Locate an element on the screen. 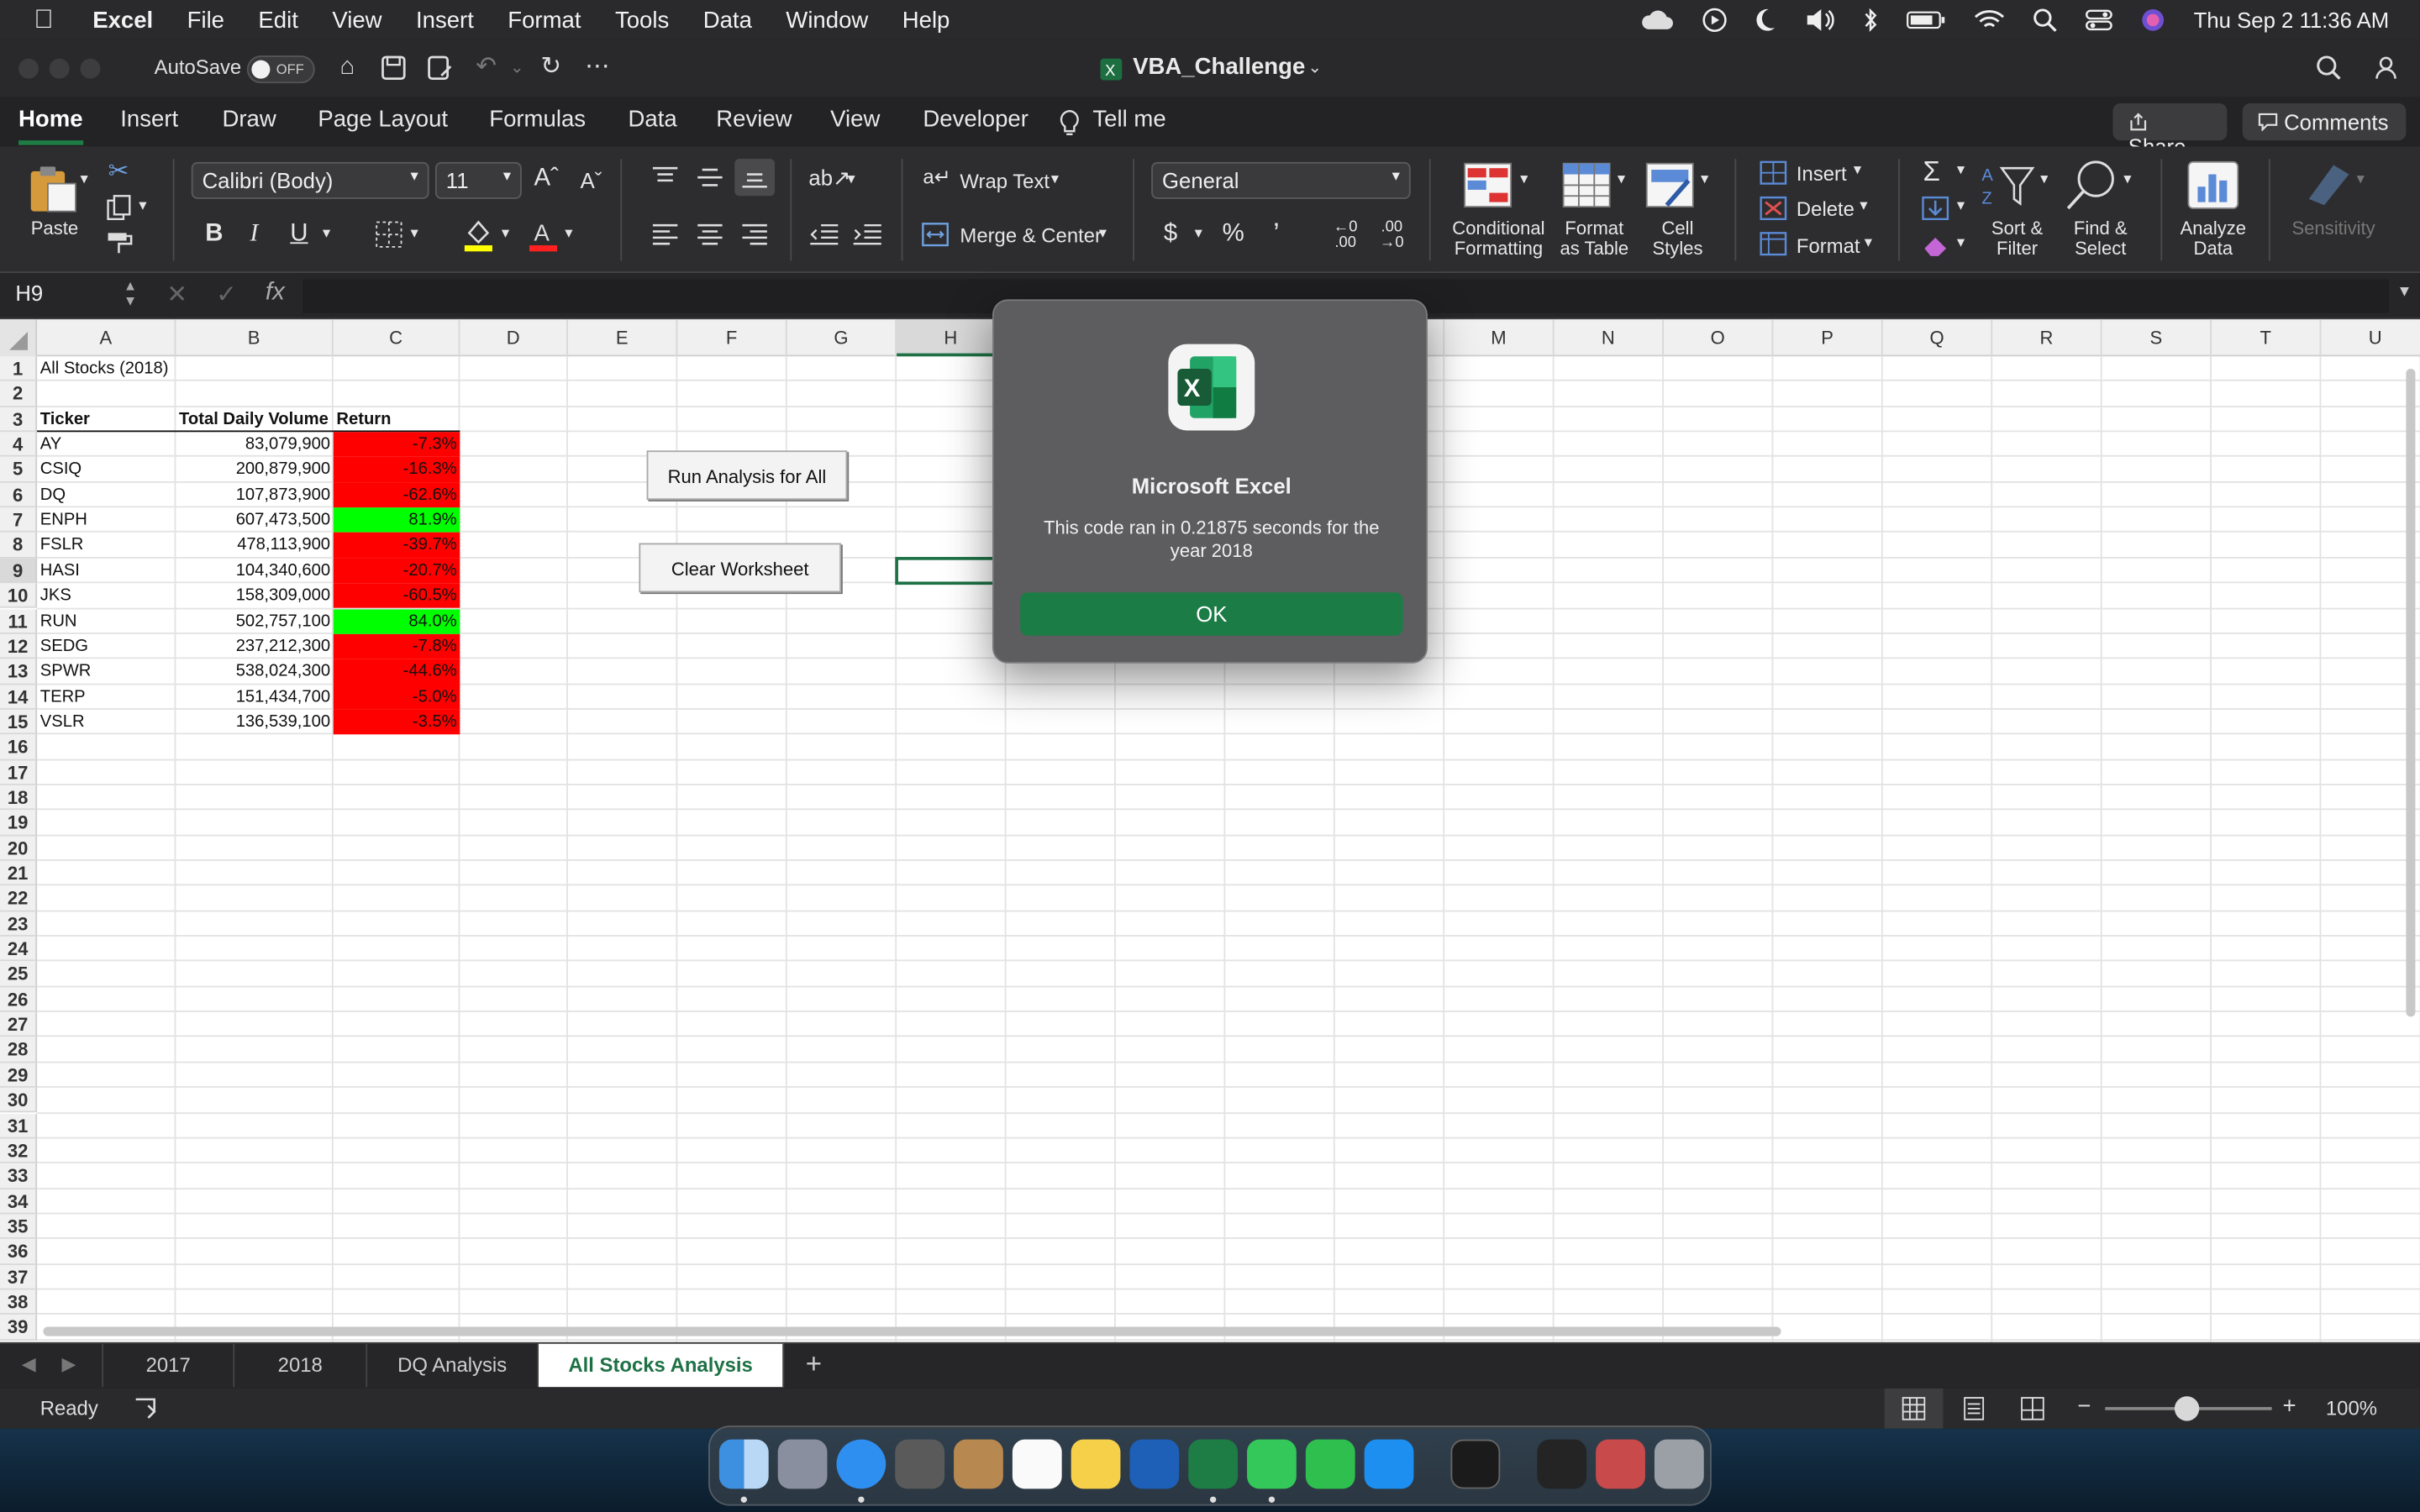 The image size is (2420, 1512). return-cell: -39.7% is located at coordinates (397, 546).